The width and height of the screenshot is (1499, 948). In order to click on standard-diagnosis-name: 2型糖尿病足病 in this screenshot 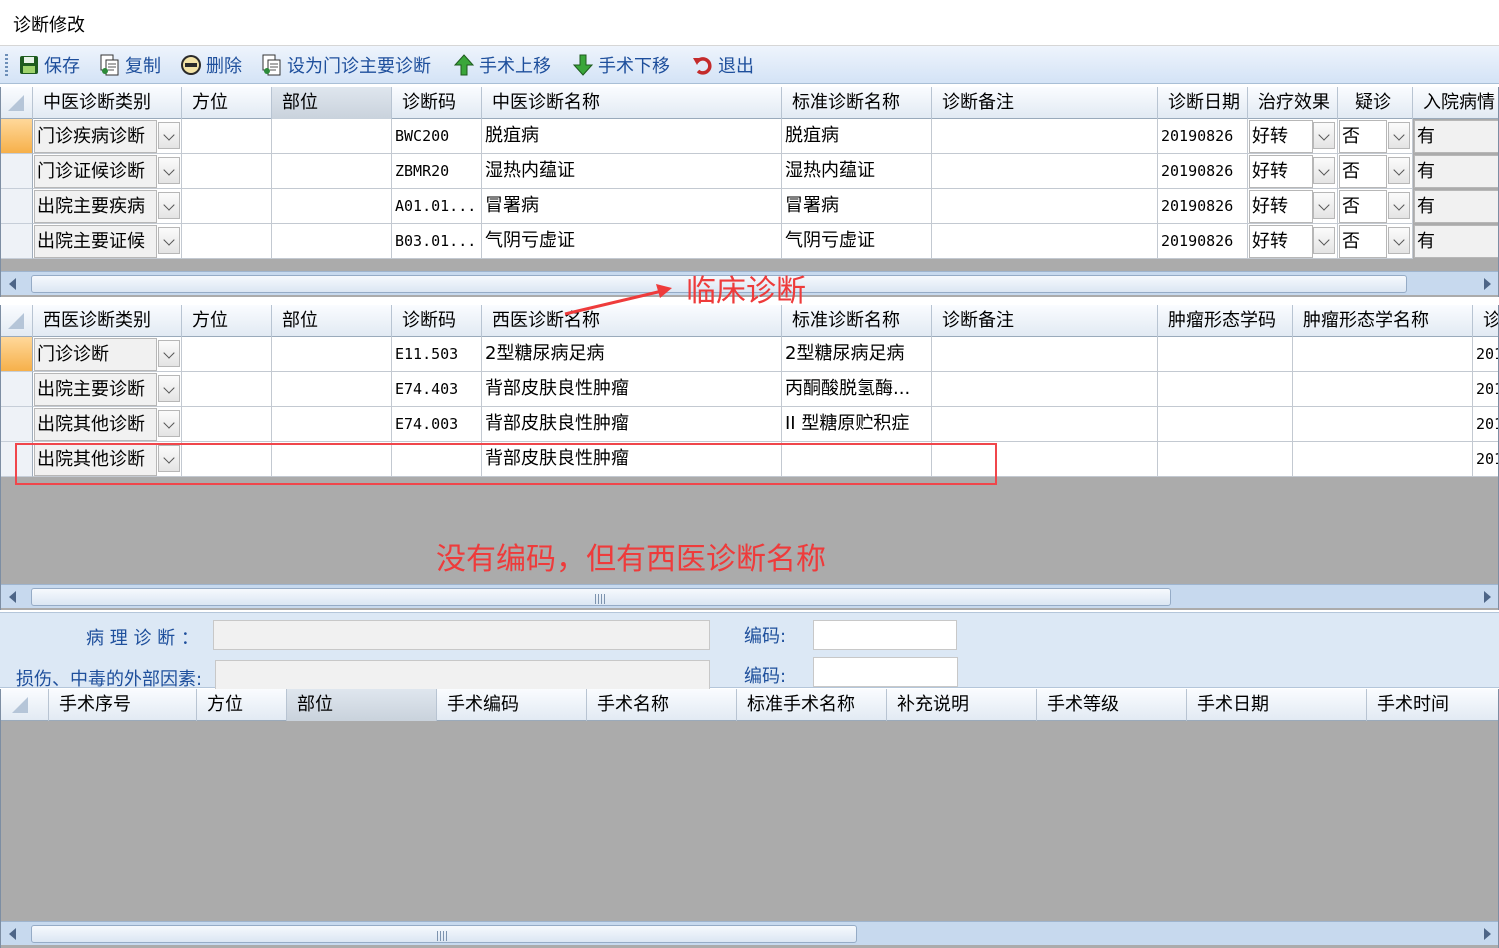, I will do `click(857, 354)`.